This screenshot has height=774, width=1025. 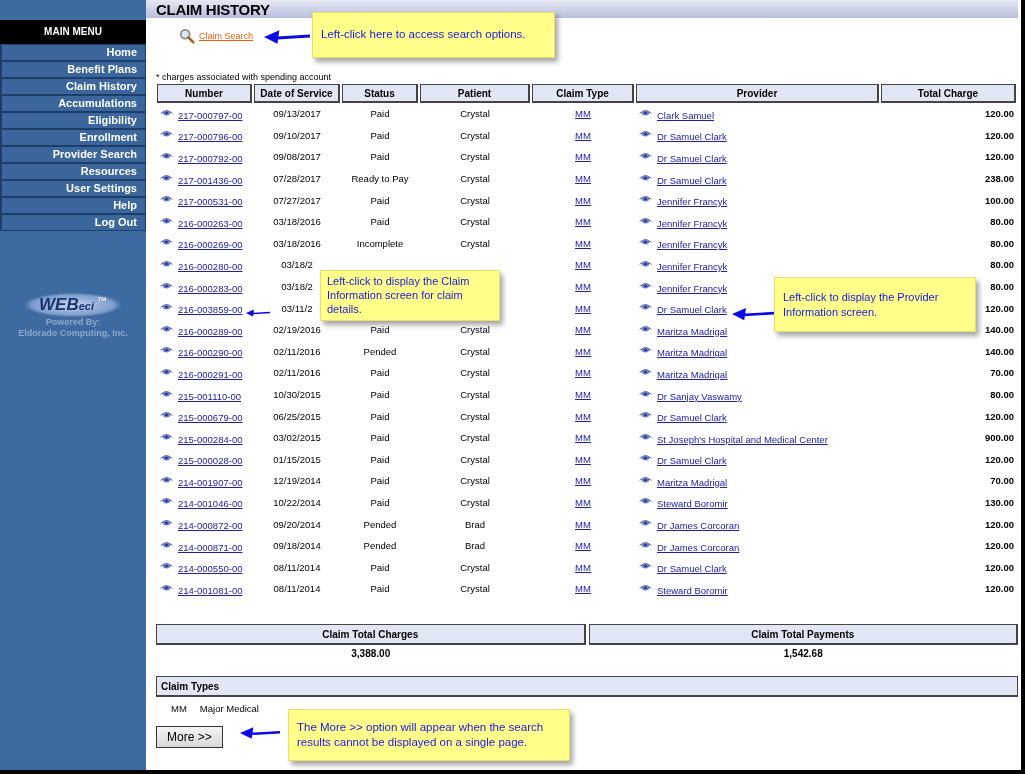 What do you see at coordinates (210, 439) in the screenshot?
I see `claim-number-link: 215-000284-00` at bounding box center [210, 439].